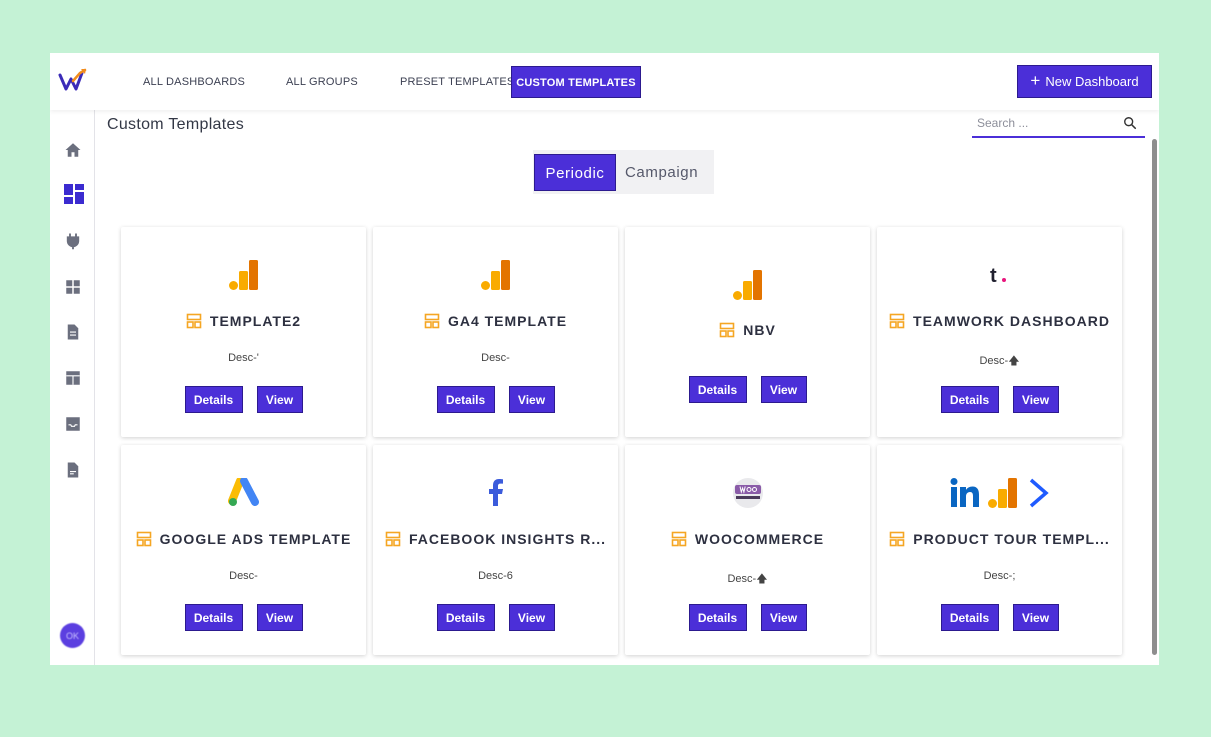 The height and width of the screenshot is (737, 1211). Describe the element at coordinates (623, 172) in the screenshot. I see `template-type-toggle: Periodic Campaign` at that location.